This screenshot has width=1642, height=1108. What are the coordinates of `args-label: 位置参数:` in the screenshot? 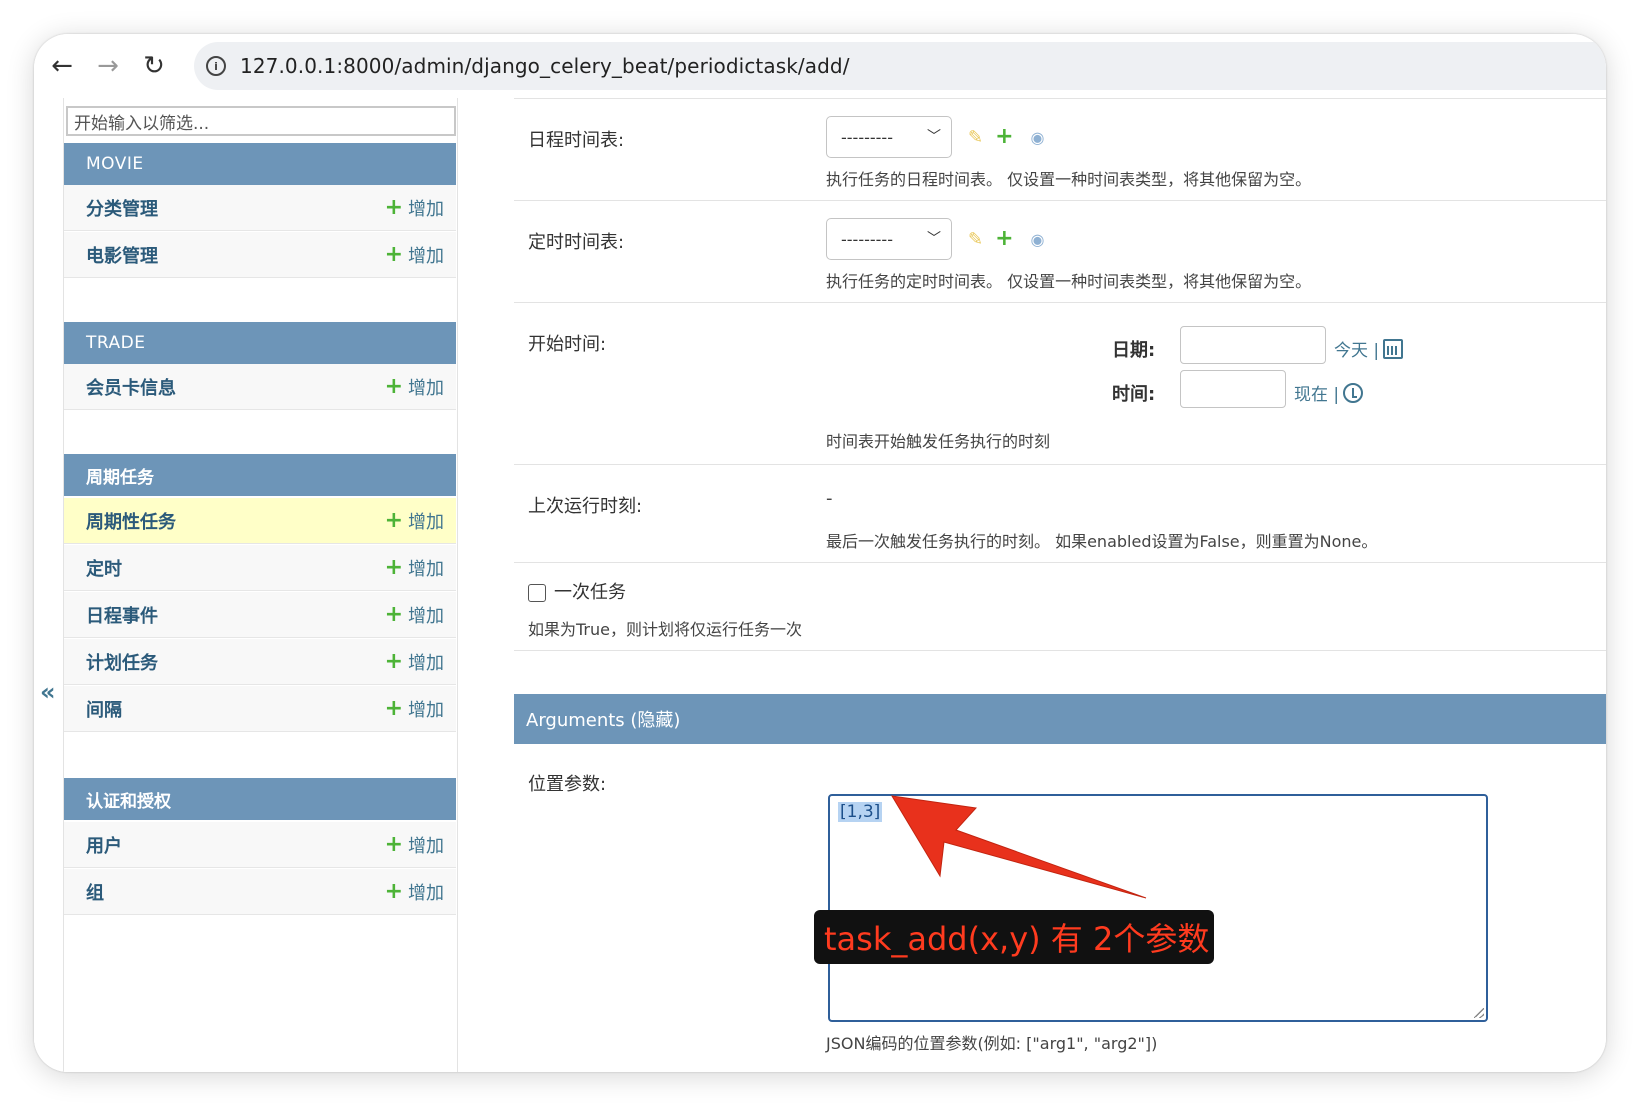 It's located at (567, 784).